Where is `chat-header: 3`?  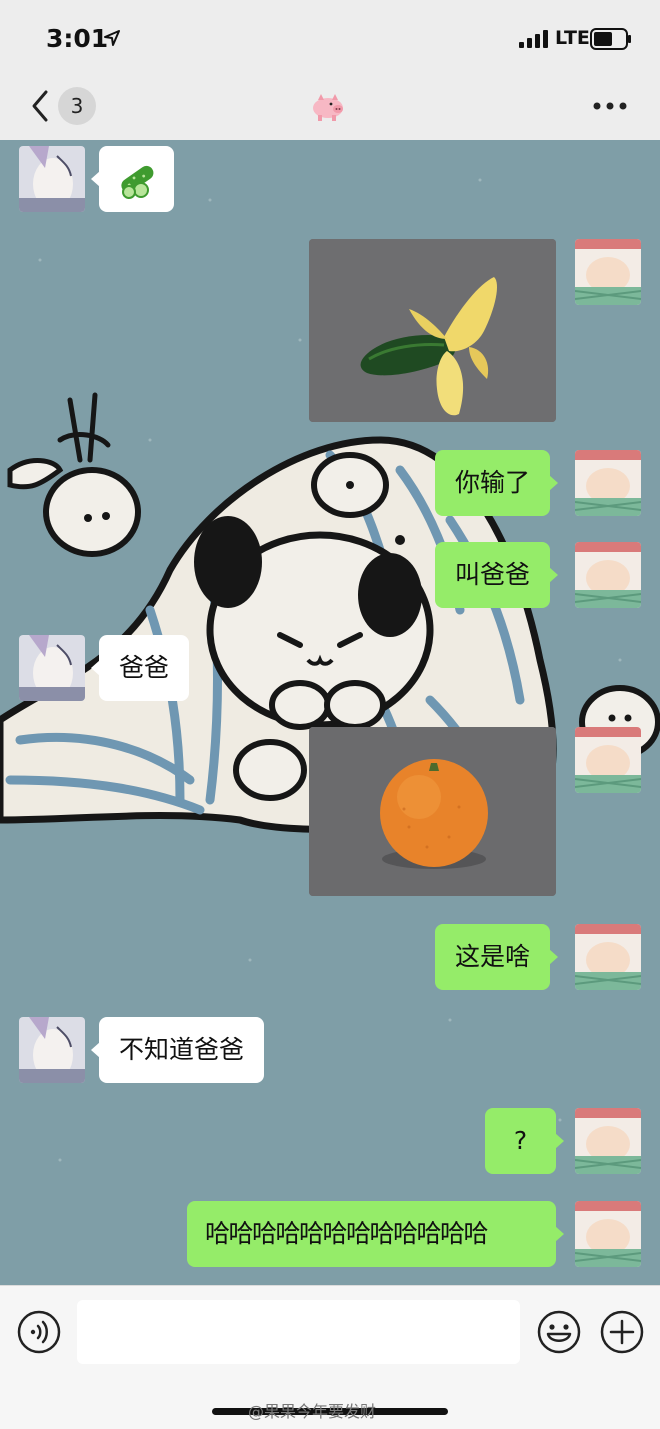
chat-header: 3 is located at coordinates (330, 110).